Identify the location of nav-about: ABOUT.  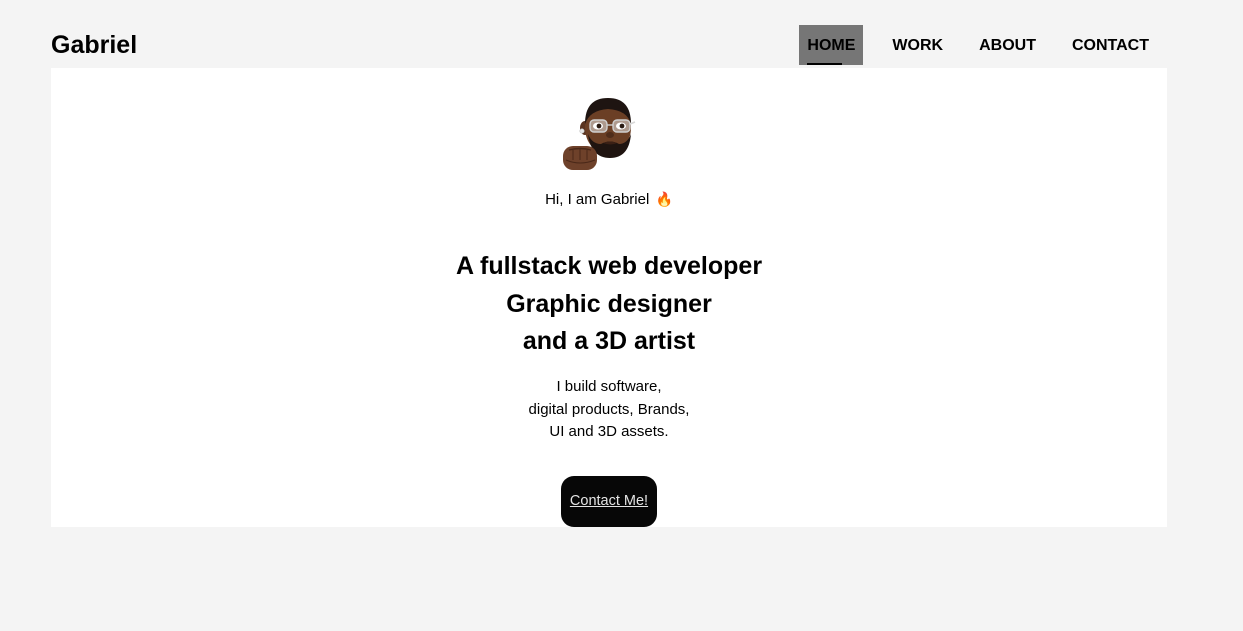
(1007, 45).